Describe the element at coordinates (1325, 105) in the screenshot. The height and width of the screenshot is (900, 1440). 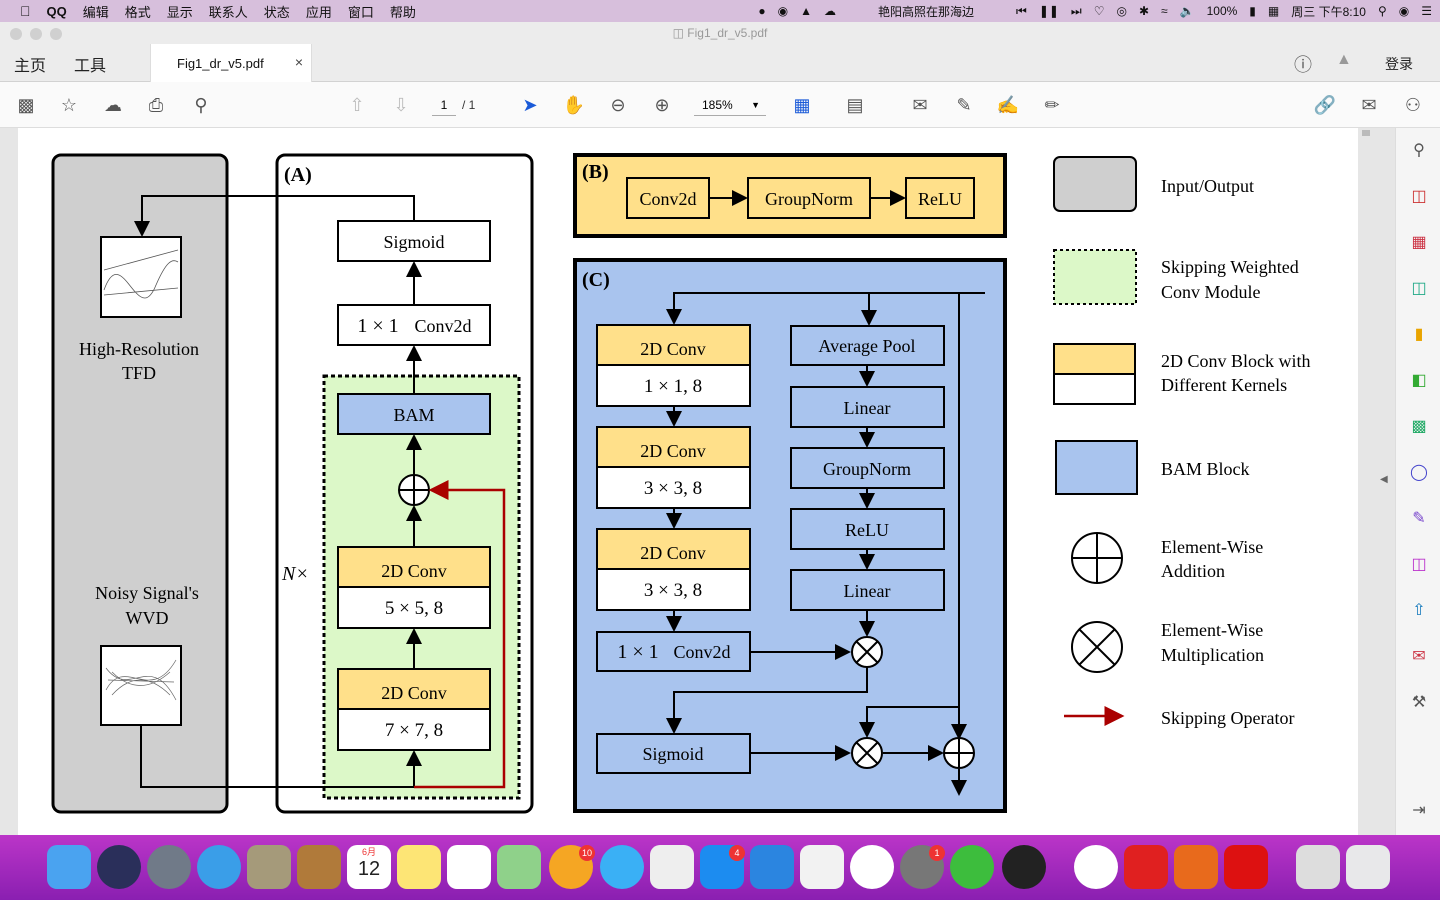
I see `link-icon: 🔗` at that location.